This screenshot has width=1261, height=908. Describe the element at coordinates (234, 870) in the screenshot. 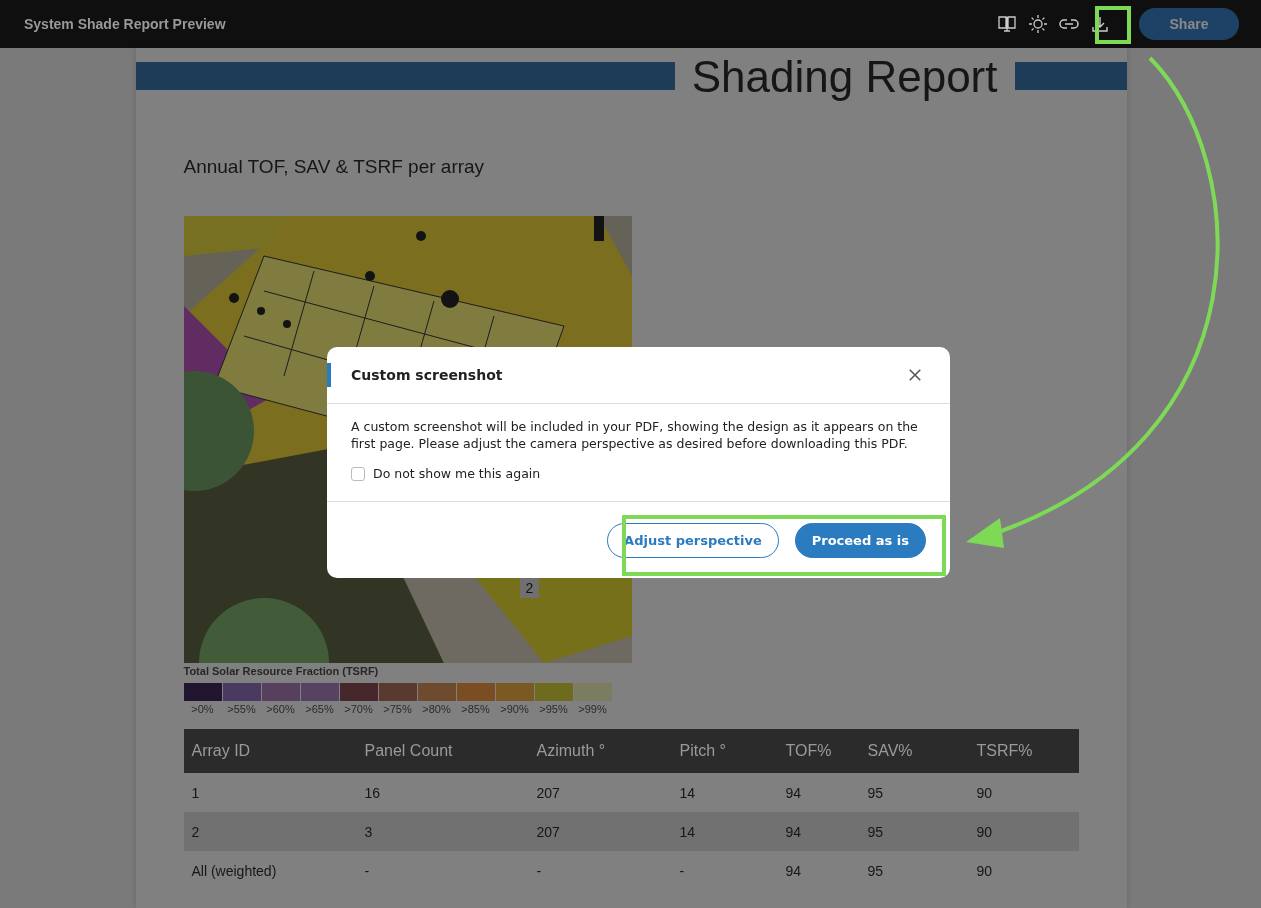

I see `table-cell-text: All (weighted)` at that location.